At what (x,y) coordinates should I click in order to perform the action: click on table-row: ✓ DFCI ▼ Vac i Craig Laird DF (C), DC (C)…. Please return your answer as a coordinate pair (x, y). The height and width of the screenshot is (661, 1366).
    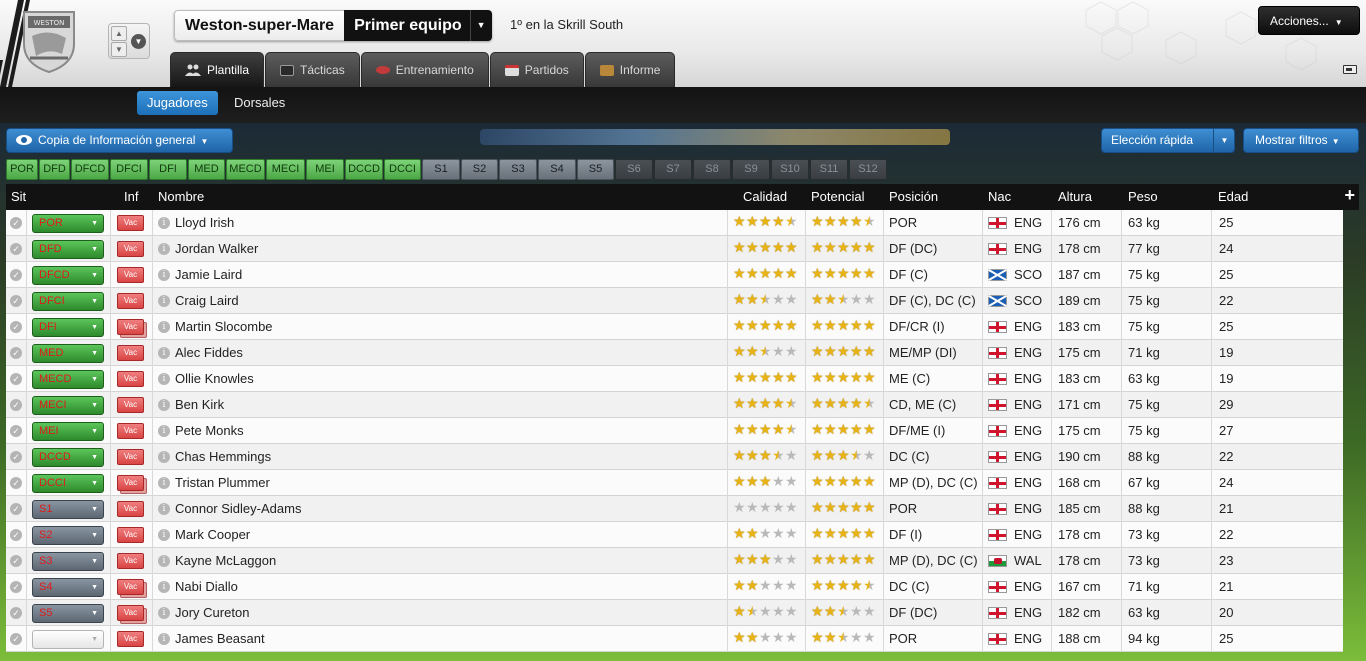
    Looking at the image, I should click on (674, 301).